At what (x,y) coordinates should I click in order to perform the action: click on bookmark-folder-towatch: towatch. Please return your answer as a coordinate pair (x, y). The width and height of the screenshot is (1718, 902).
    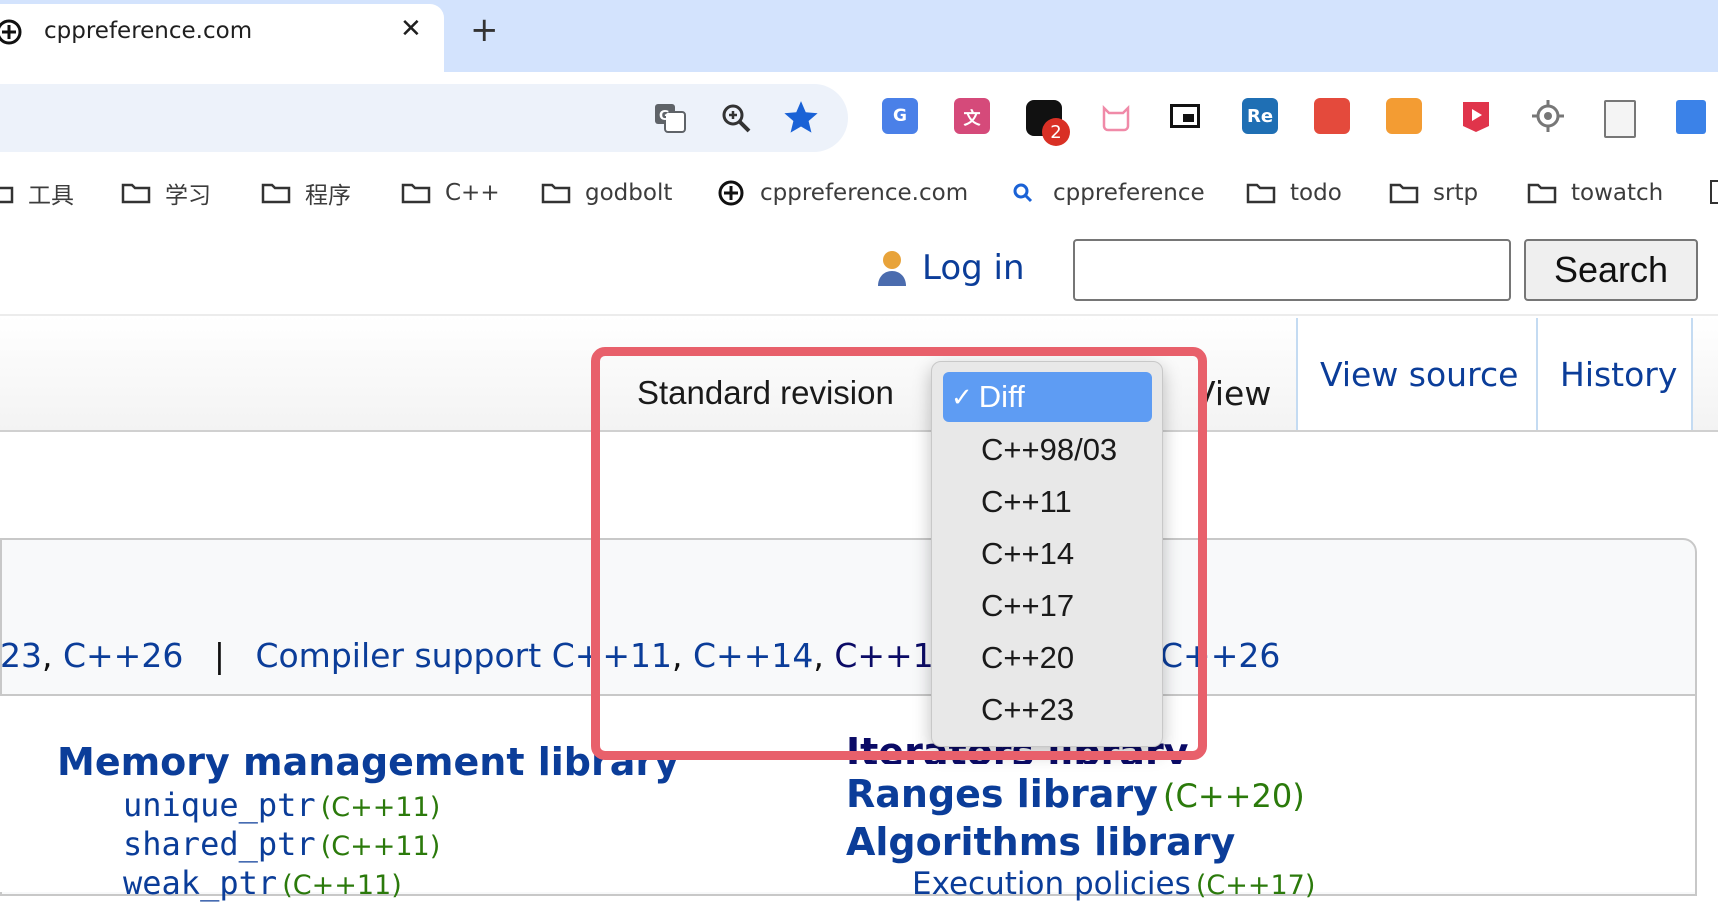
    Looking at the image, I should click on (1595, 193).